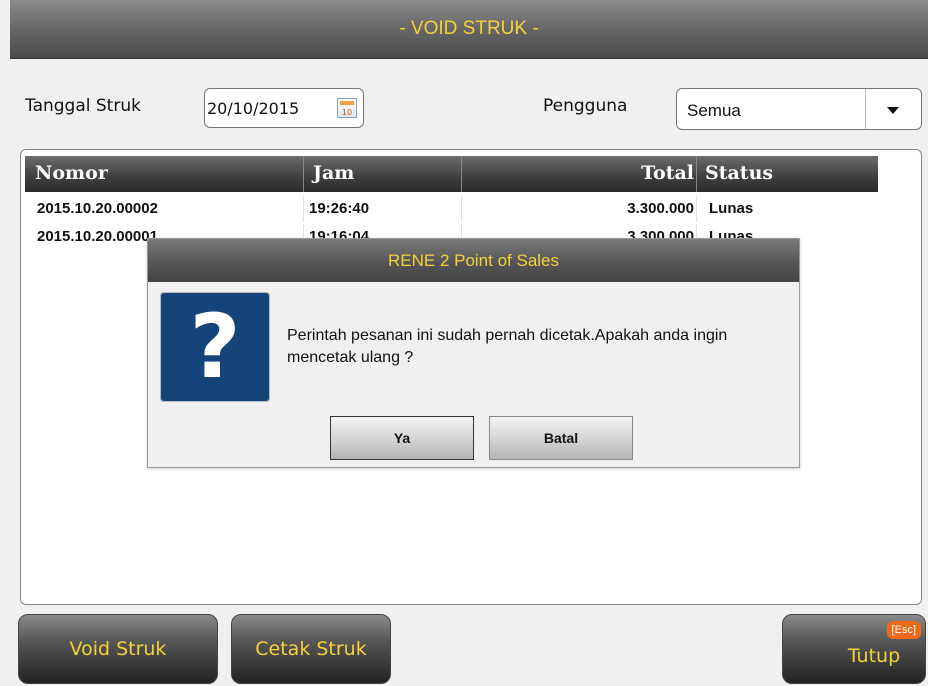 The height and width of the screenshot is (686, 928). I want to click on close-button-label: Tutup, so click(874, 656).